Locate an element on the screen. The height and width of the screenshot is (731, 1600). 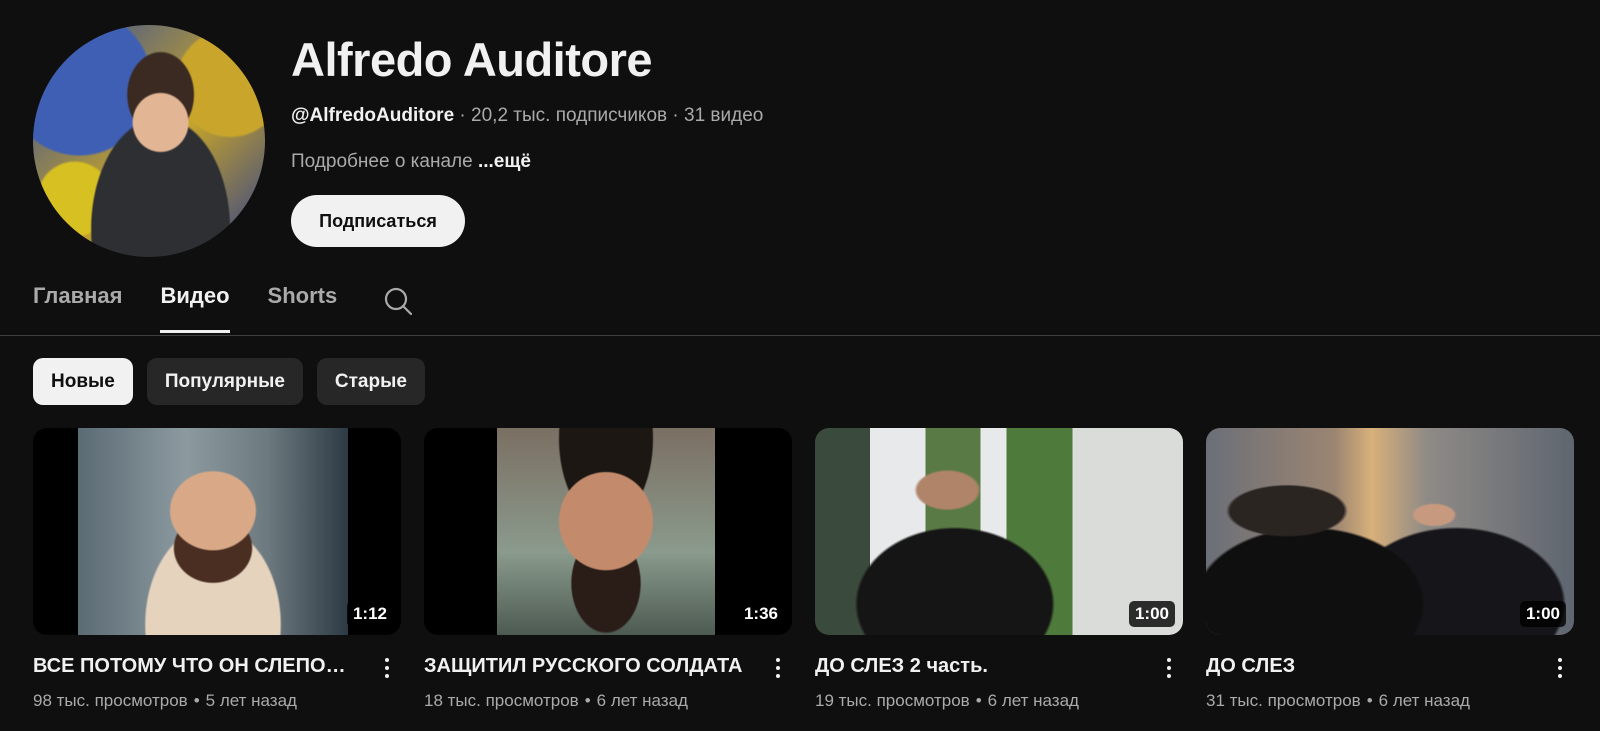
video-title: ДО СЛЕЗ is located at coordinates (1366, 666).